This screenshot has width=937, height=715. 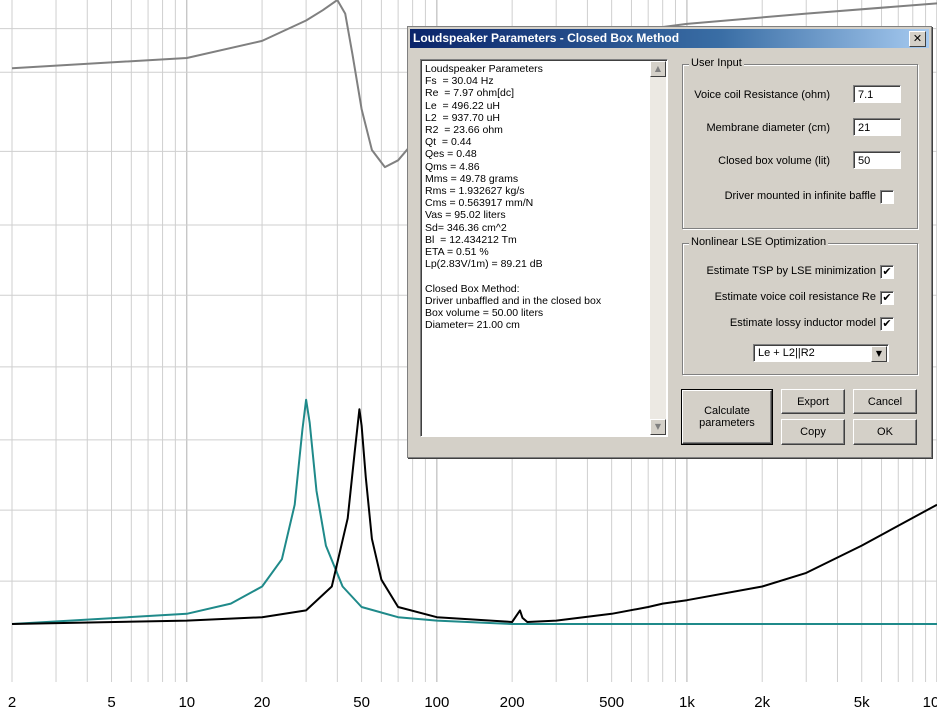 I want to click on calculate-parameters-label: Calculate parameters, so click(x=727, y=417).